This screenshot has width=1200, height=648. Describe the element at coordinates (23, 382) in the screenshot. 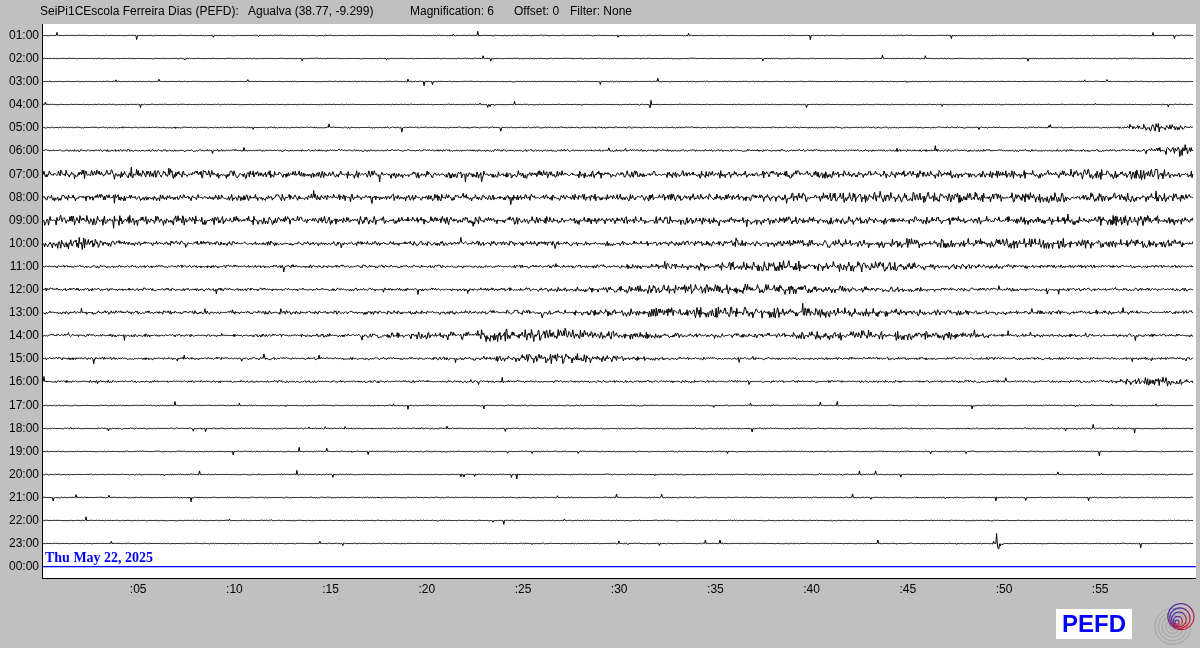

I see `hour-label: 16:00` at that location.